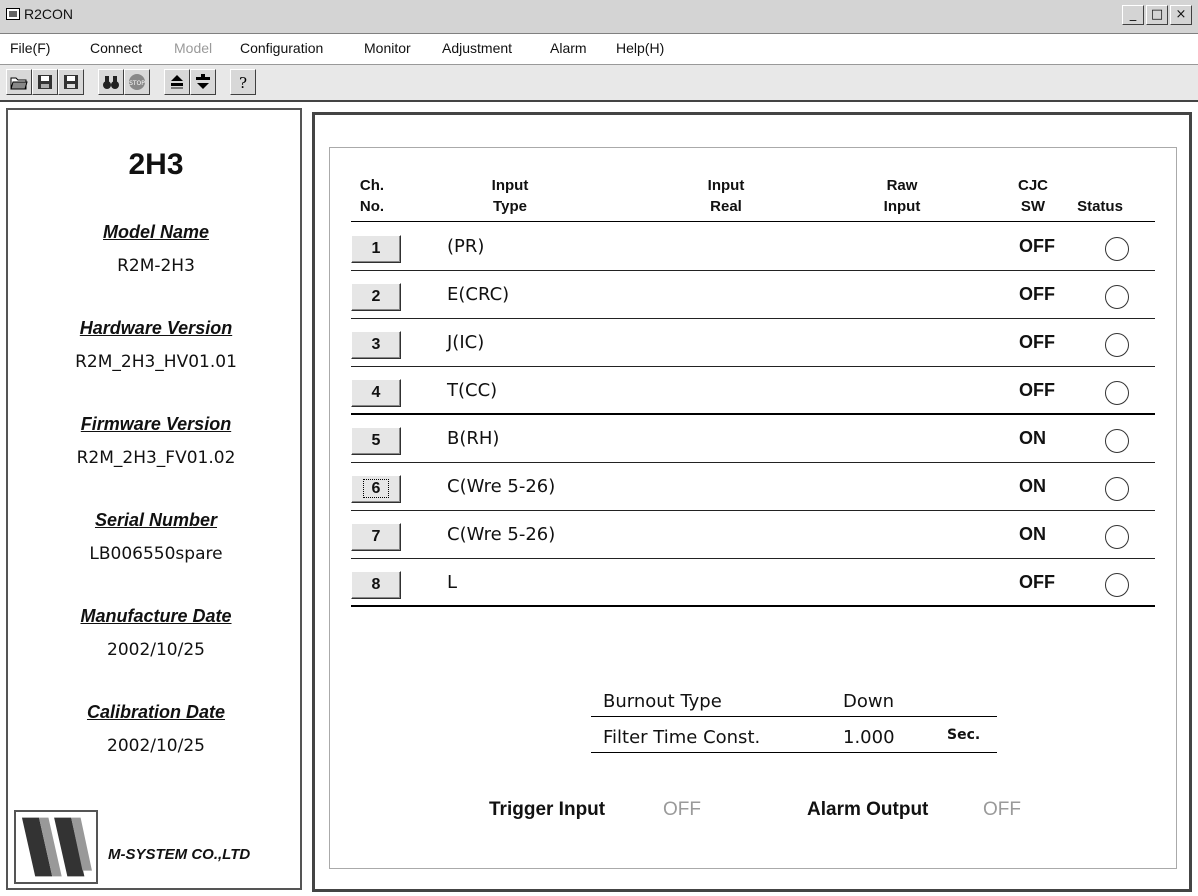 The image size is (1198, 896). I want to click on channel-6-button: 6, so click(376, 489).